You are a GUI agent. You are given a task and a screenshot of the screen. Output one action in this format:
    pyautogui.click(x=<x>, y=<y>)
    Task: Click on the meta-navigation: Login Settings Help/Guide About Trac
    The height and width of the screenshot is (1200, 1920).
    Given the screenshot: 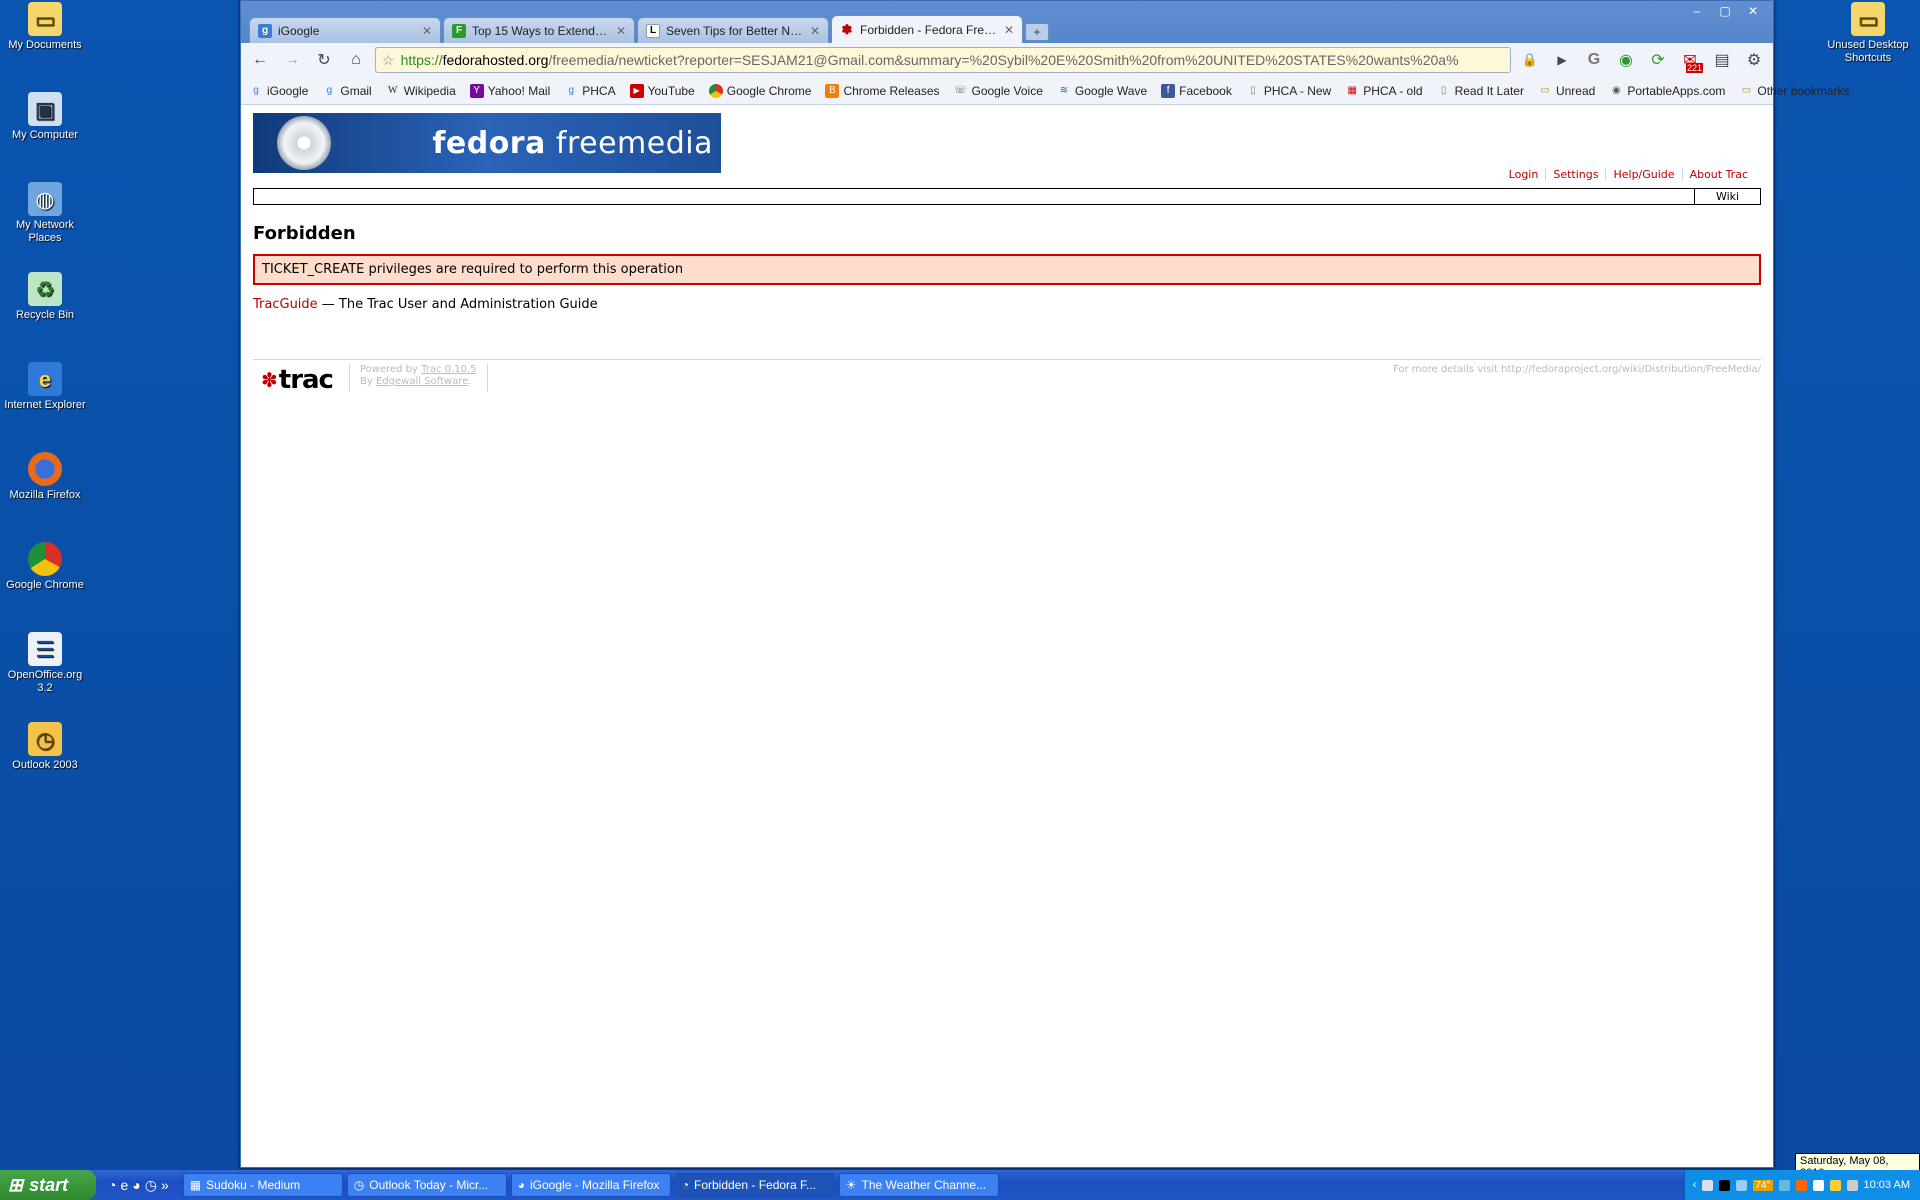 What is the action you would take?
    pyautogui.click(x=1628, y=174)
    